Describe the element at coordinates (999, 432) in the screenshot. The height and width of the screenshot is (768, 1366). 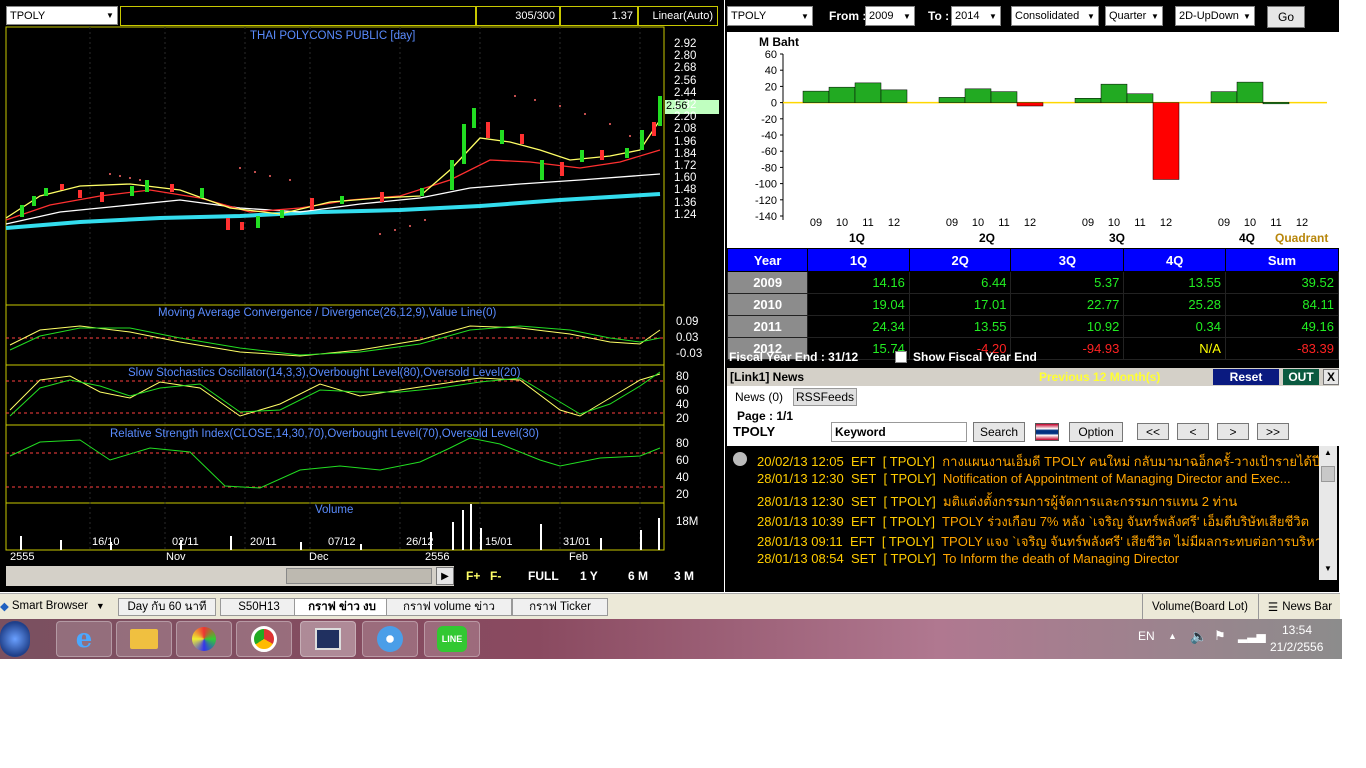
I see `search-button: Search` at that location.